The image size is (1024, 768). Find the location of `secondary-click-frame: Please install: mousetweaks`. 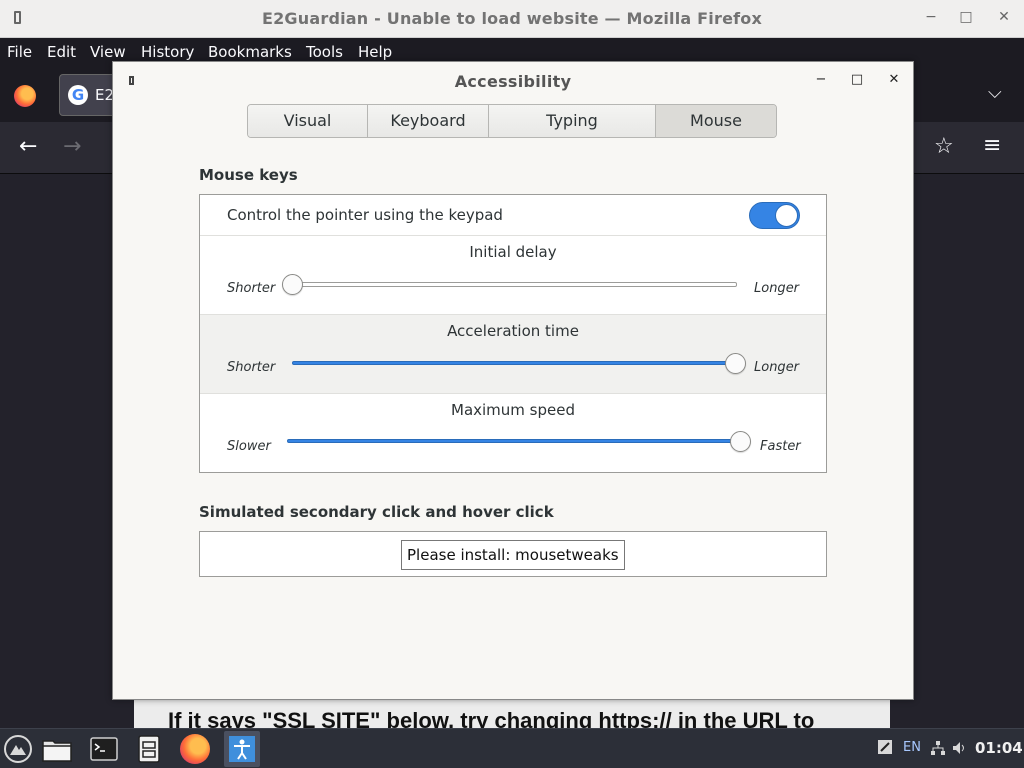

secondary-click-frame: Please install: mousetweaks is located at coordinates (513, 554).